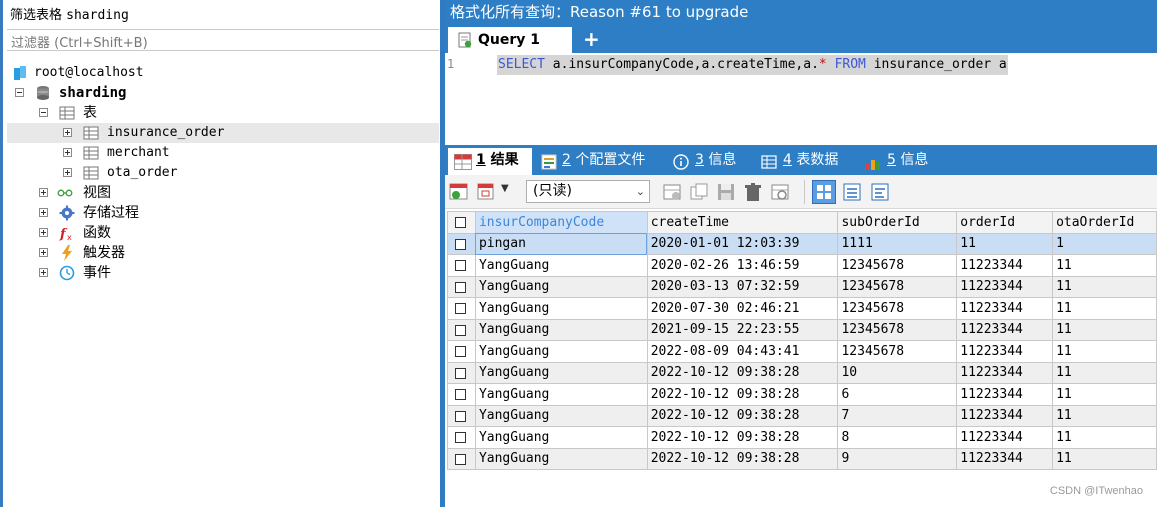  I want to click on tree-item-functions: f x 函数, so click(223, 233).